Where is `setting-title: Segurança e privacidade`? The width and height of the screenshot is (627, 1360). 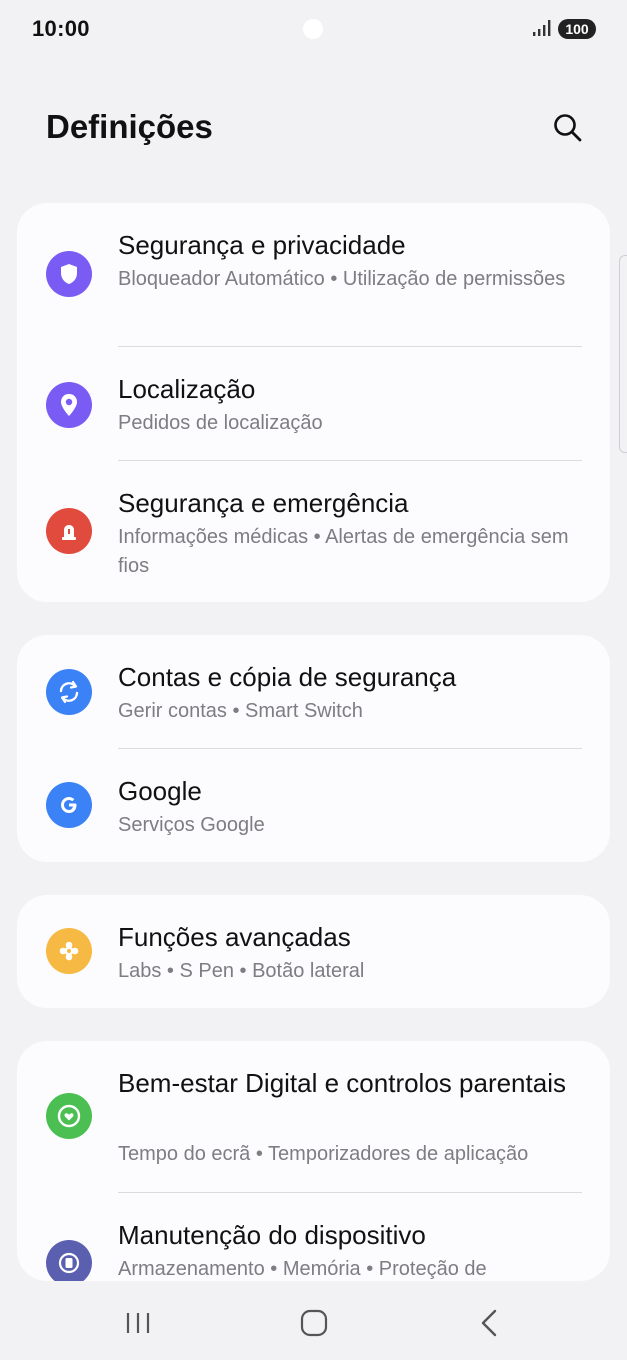
setting-title: Segurança e privacidade is located at coordinates (262, 245).